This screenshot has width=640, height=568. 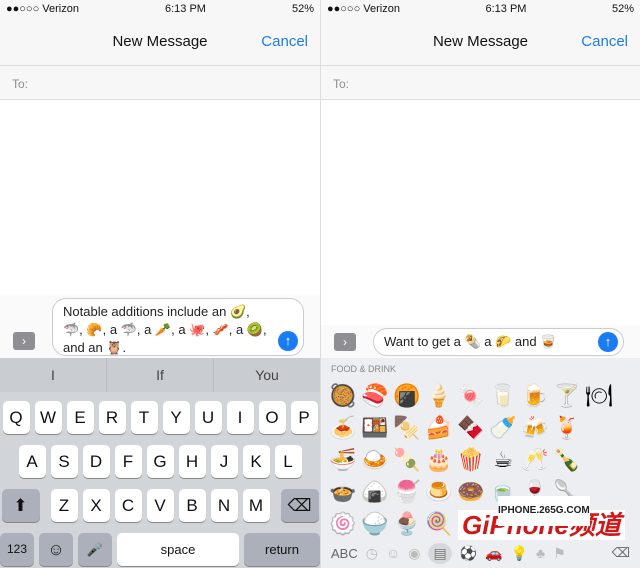 What do you see at coordinates (440, 553) in the screenshot?
I see `food-icon: ▤` at bounding box center [440, 553].